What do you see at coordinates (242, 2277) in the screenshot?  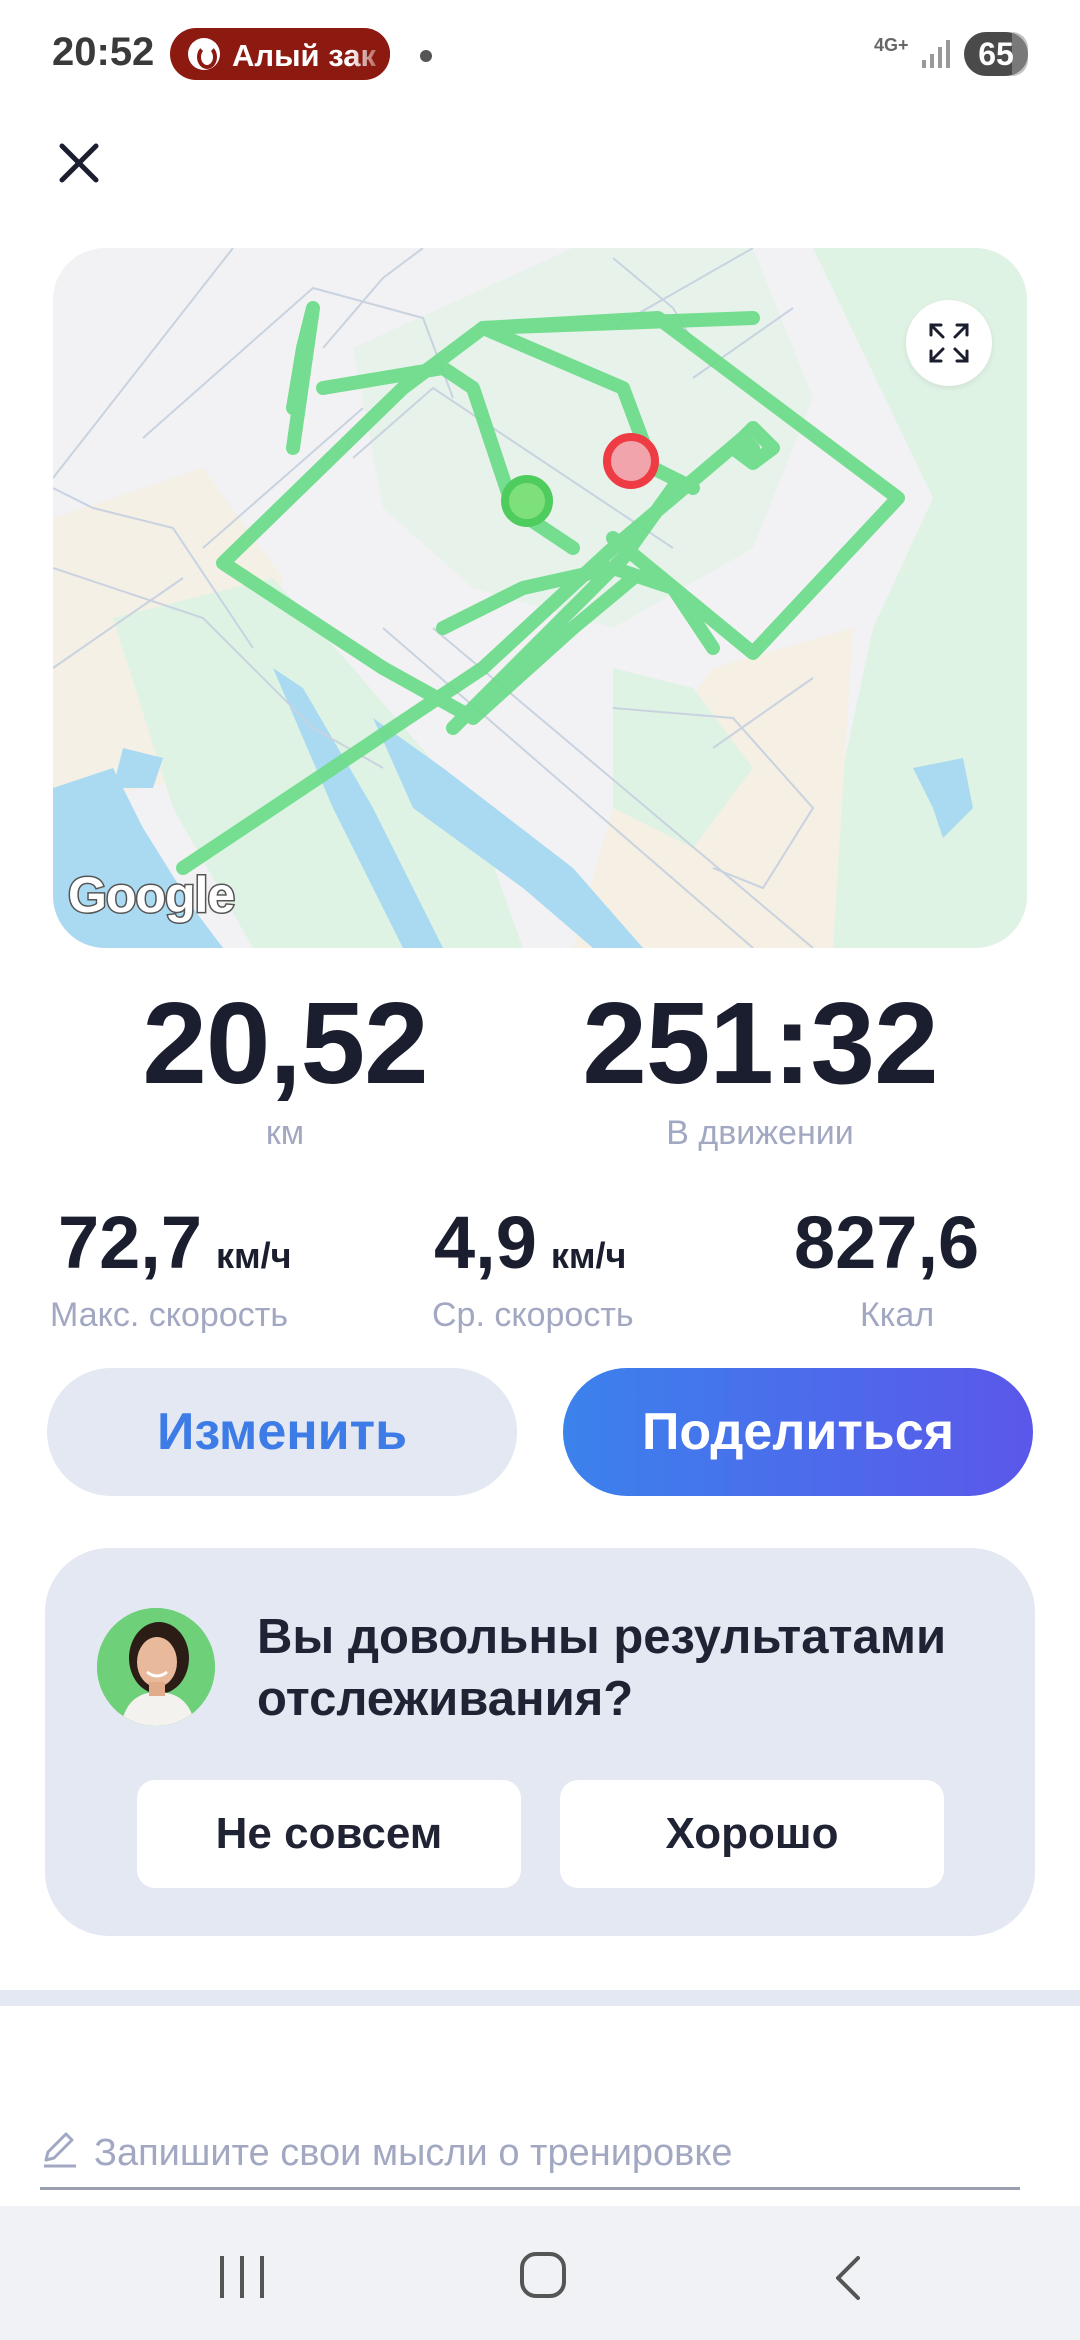 I see `recents-icon` at bounding box center [242, 2277].